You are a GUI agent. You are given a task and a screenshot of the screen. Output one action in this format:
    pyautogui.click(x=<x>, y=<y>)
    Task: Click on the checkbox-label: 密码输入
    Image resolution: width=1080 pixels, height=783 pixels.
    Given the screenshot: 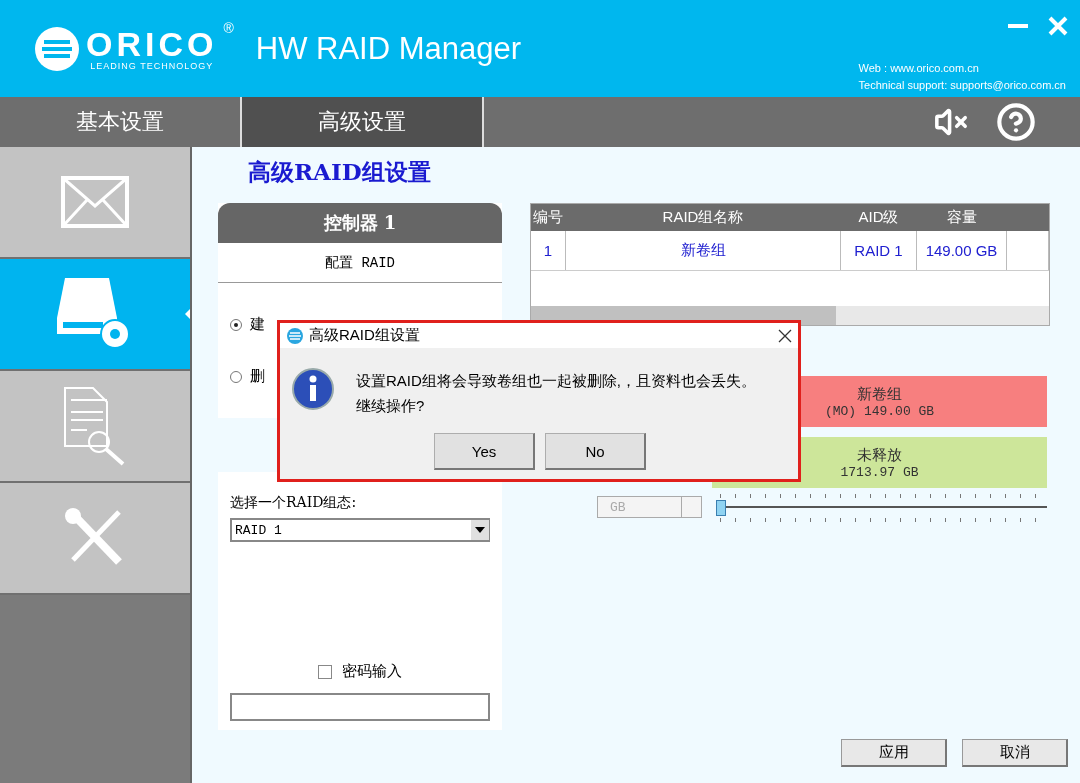 What is the action you would take?
    pyautogui.click(x=372, y=671)
    